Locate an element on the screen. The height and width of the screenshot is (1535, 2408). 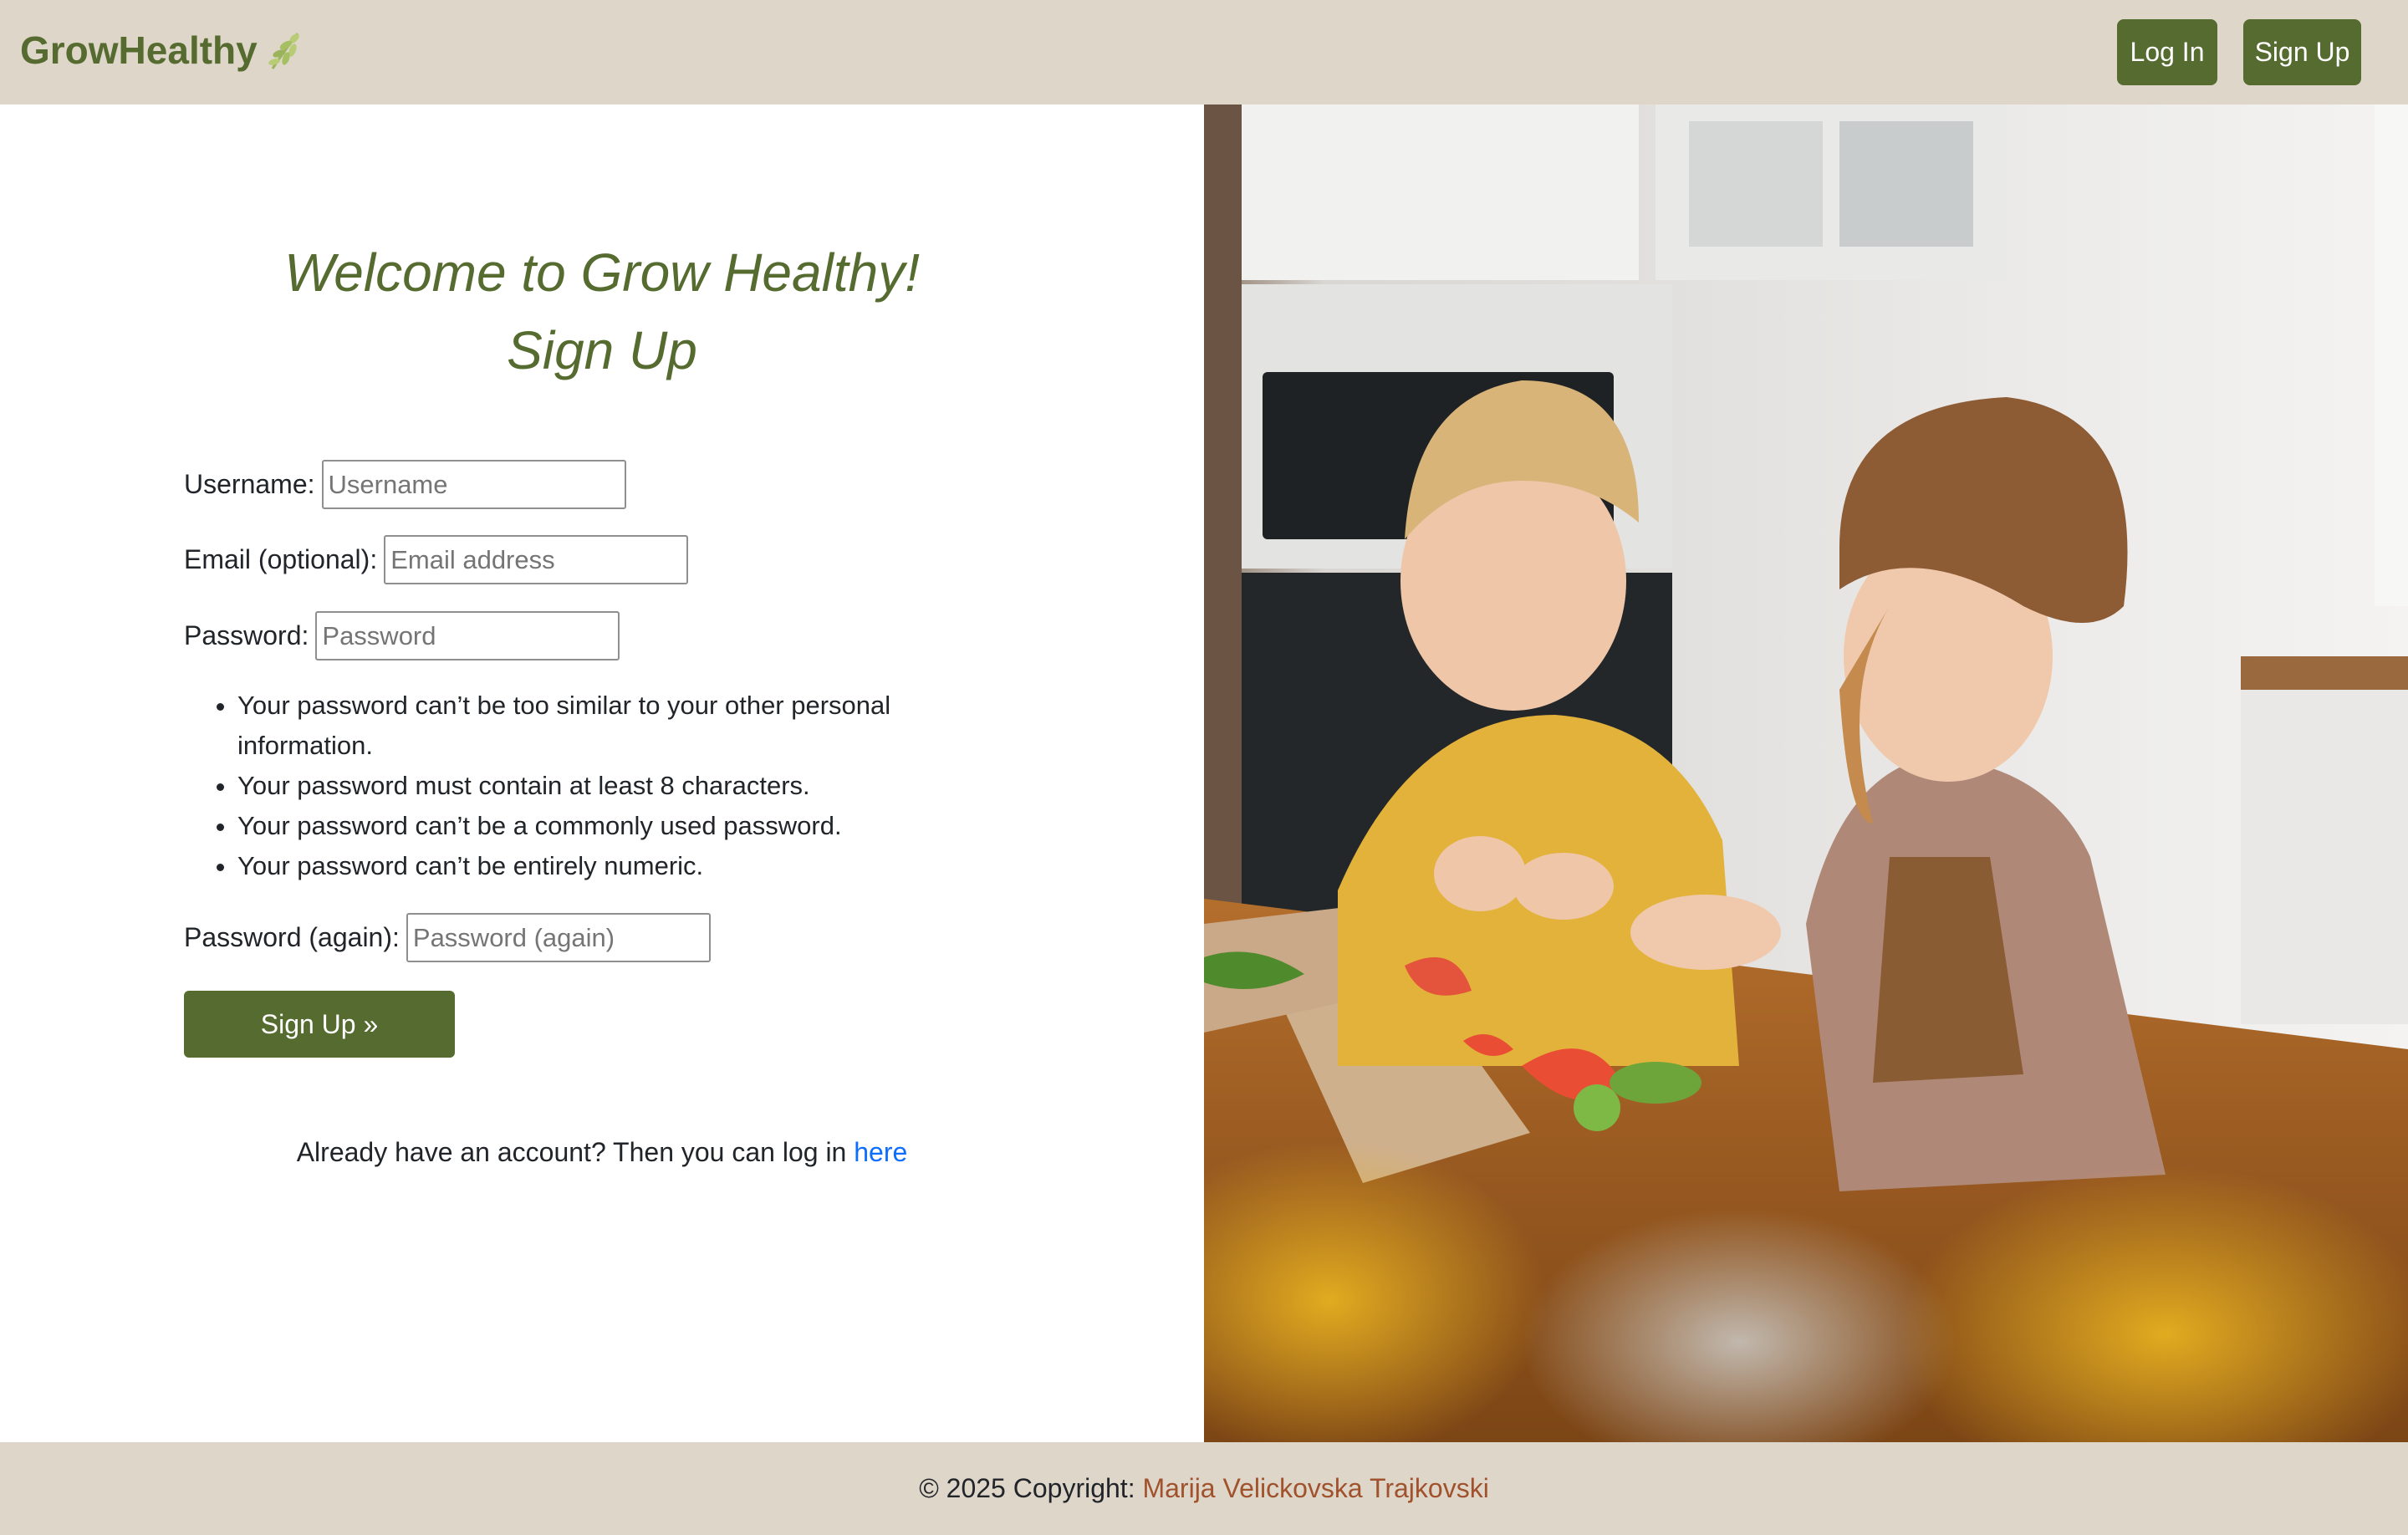
login-button: Log In is located at coordinates (2167, 52).